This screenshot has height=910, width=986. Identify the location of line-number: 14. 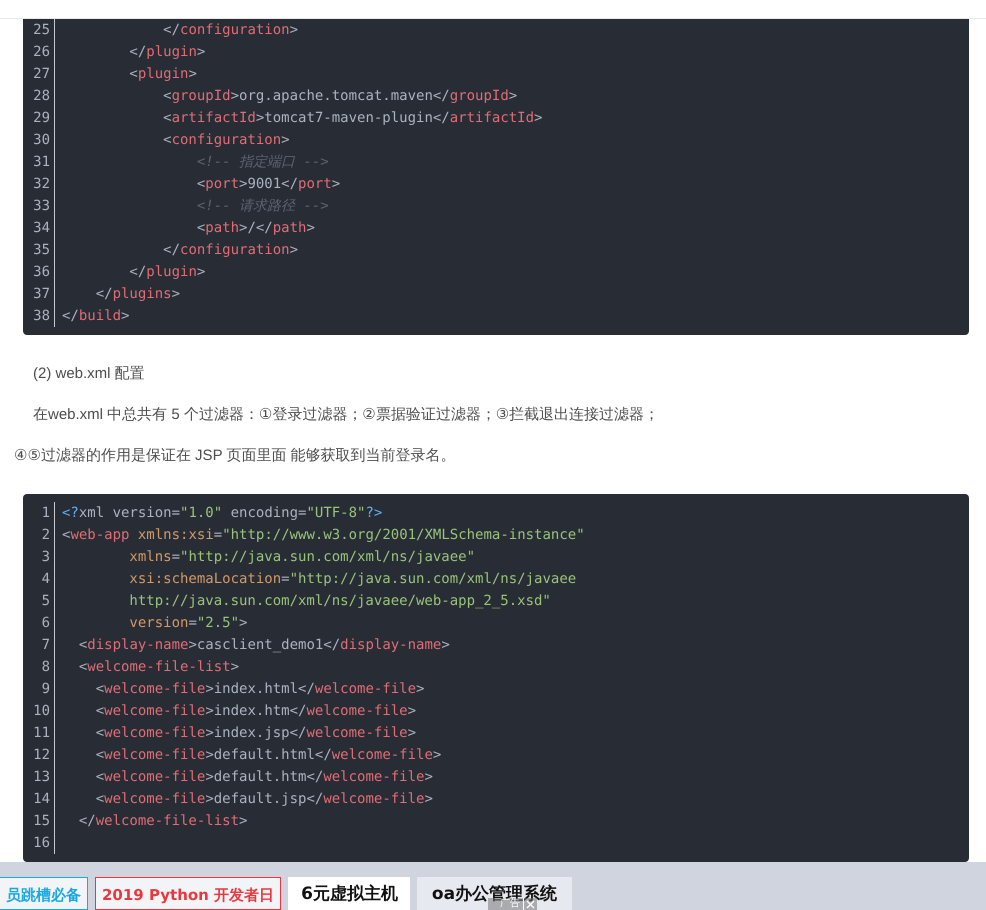
(41, 799).